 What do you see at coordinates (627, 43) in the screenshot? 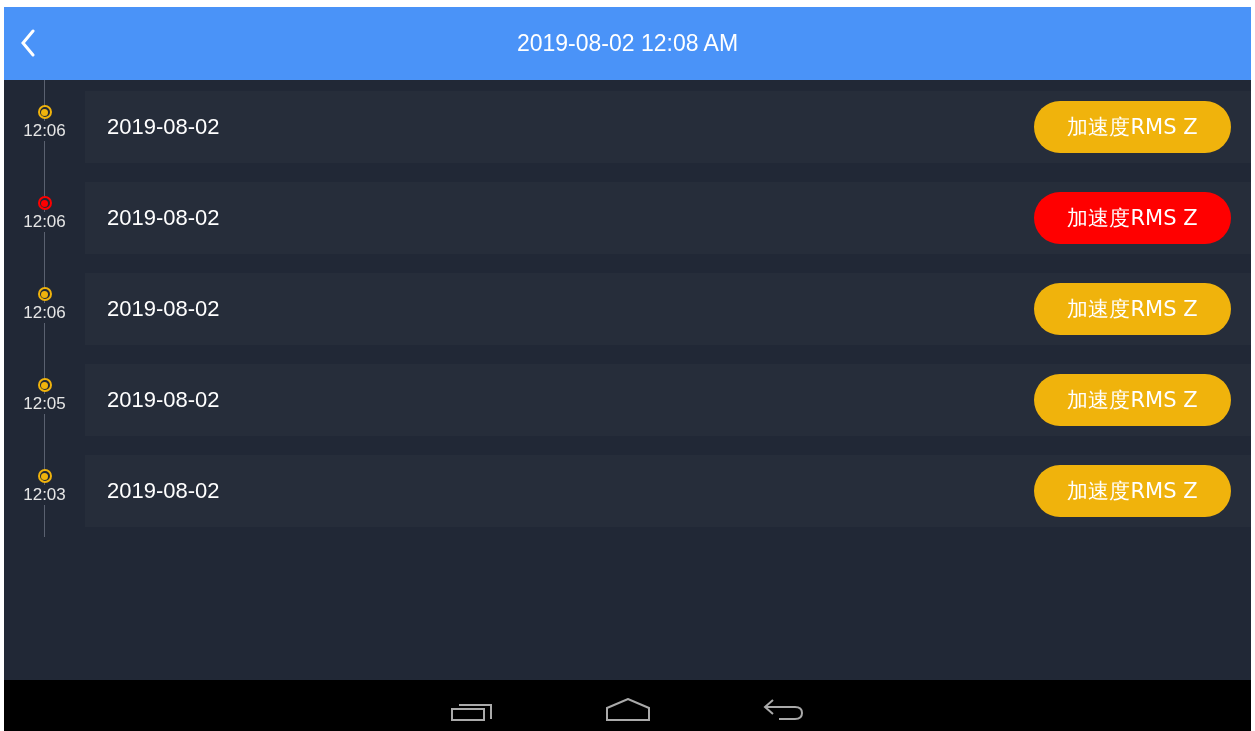
I see `header-title: 2019-08-02 12:08 AM` at bounding box center [627, 43].